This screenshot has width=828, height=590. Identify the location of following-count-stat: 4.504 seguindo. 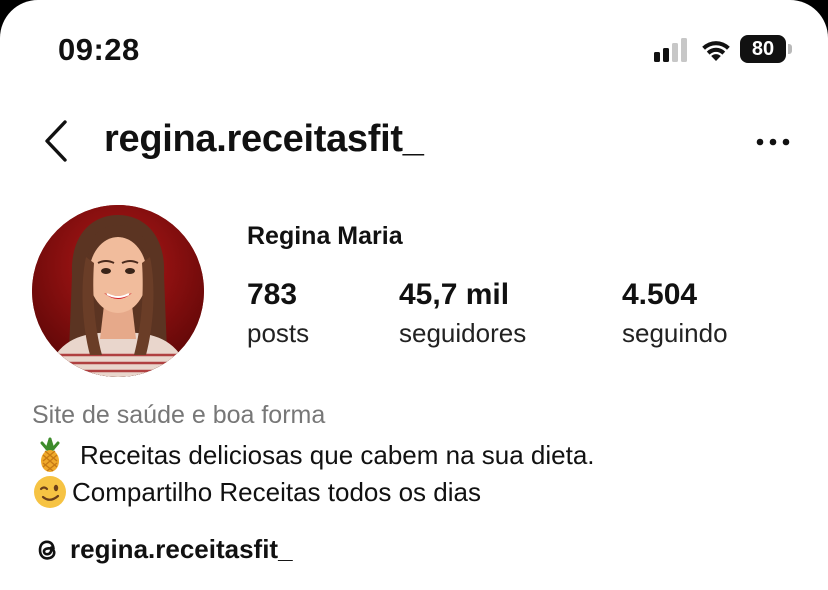
(675, 314).